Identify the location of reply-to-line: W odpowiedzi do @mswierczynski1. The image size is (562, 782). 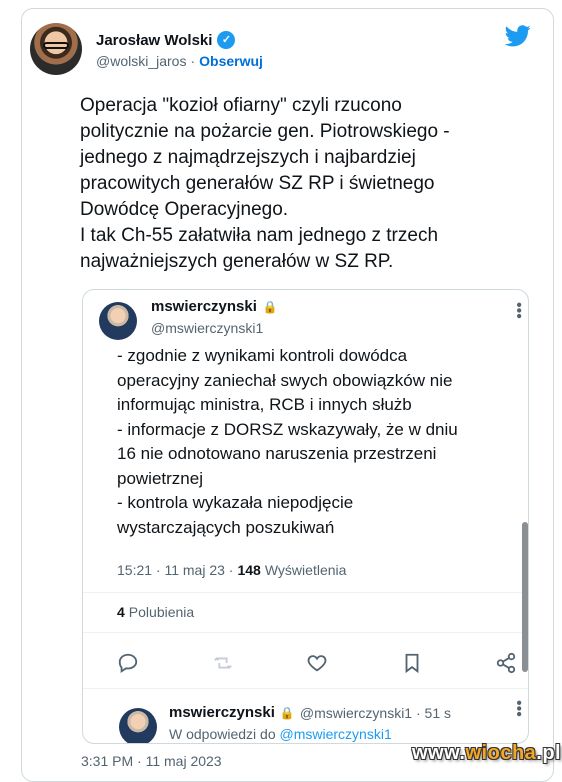
(280, 734).